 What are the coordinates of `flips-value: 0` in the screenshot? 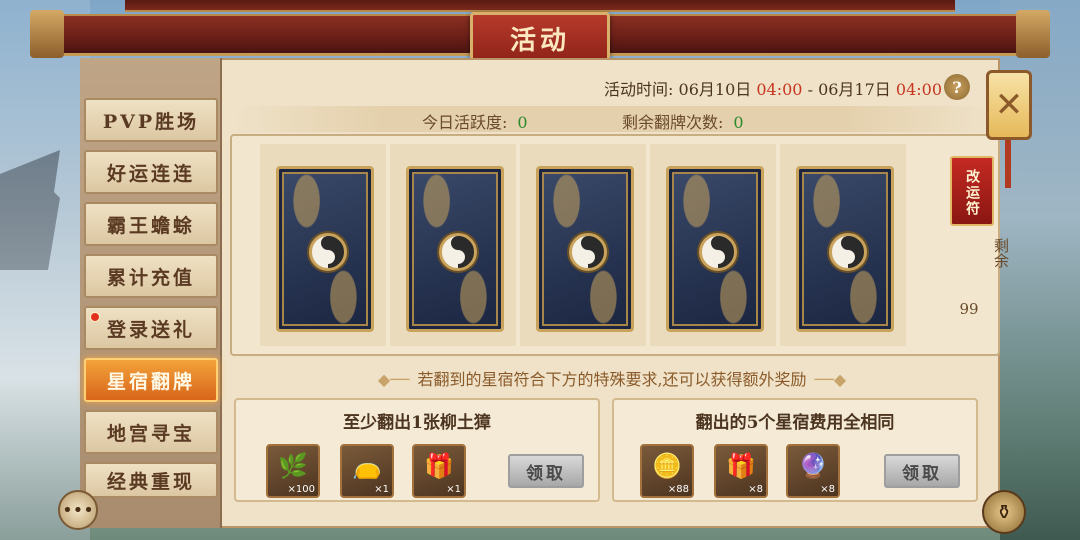 It's located at (738, 122).